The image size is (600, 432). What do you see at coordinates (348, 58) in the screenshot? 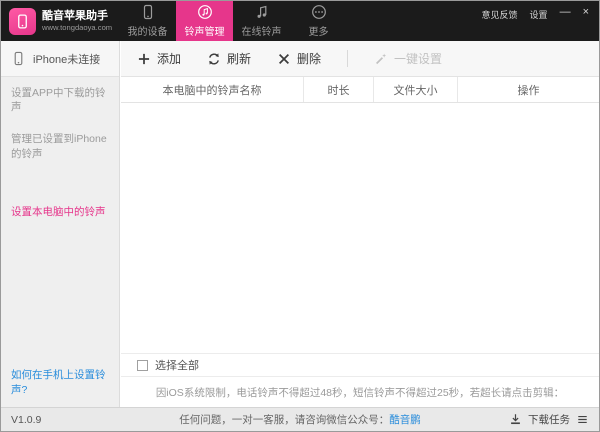
I see `toolbar-separator` at bounding box center [348, 58].